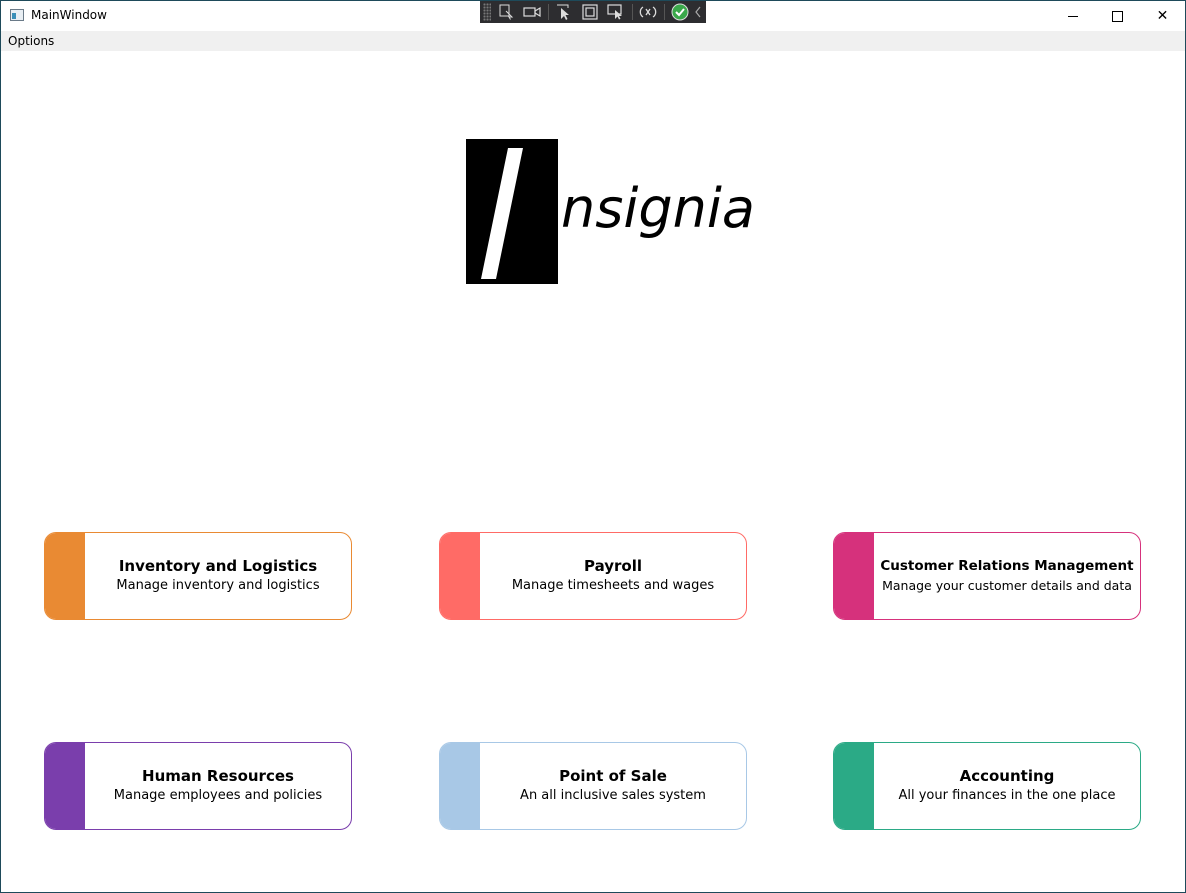 The image size is (1186, 893). What do you see at coordinates (218, 585) in the screenshot?
I see `card-subtitle: Manage inventory and logistics` at bounding box center [218, 585].